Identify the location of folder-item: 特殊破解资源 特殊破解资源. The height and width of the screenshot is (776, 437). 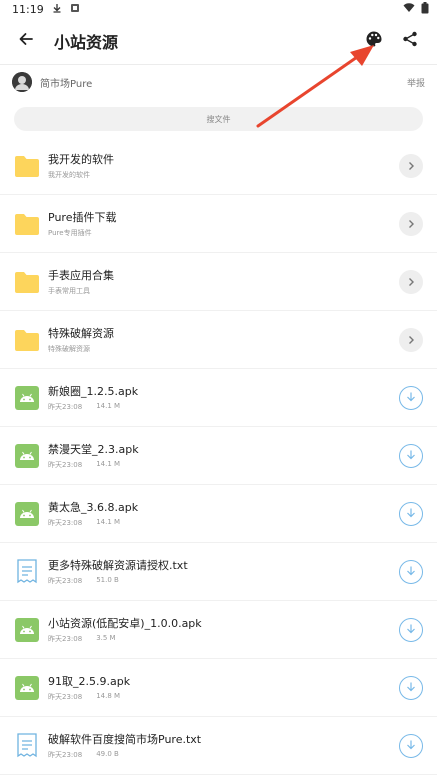
(218, 340).